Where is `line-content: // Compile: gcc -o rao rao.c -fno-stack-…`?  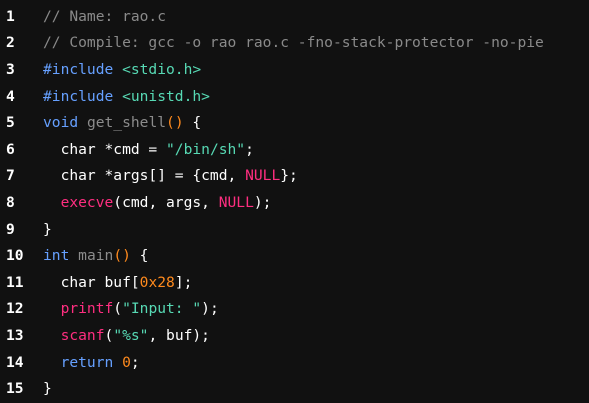
line-content: // Compile: gcc -o rao rao.c -fno-stack-… is located at coordinates (310, 42).